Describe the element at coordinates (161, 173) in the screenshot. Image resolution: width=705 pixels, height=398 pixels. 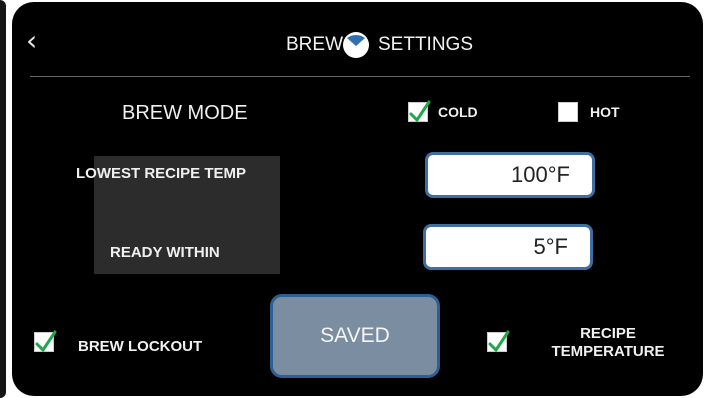
I see `lowest-recipe-temp-label: LOWEST RECIPE TEMP` at that location.